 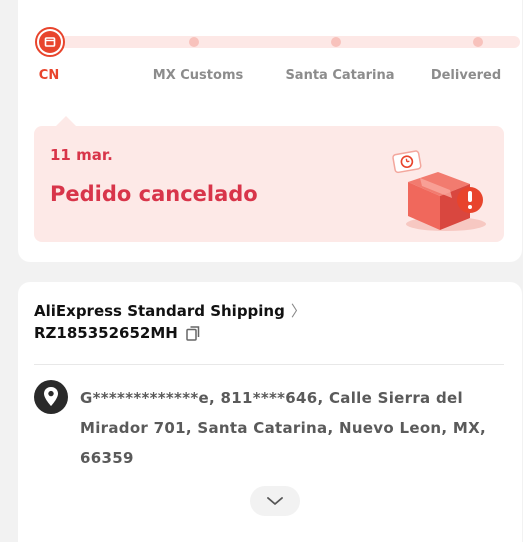 What do you see at coordinates (194, 42) in the screenshot?
I see `progress-dot-mx-customs` at bounding box center [194, 42].